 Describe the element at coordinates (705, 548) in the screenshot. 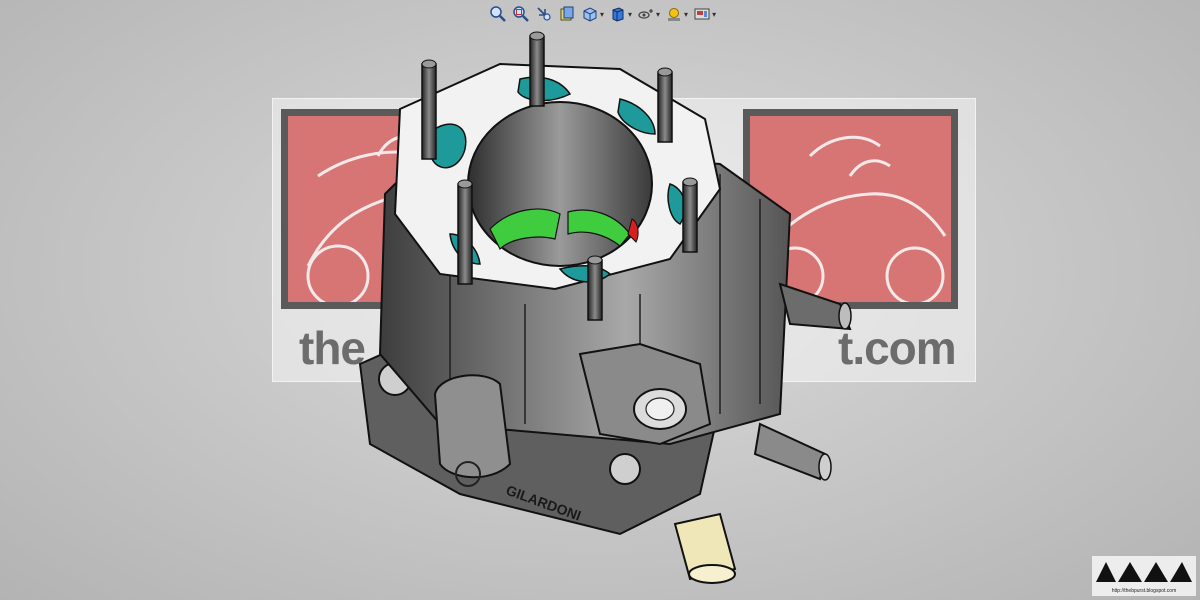

I see `inlet-pipe` at that location.